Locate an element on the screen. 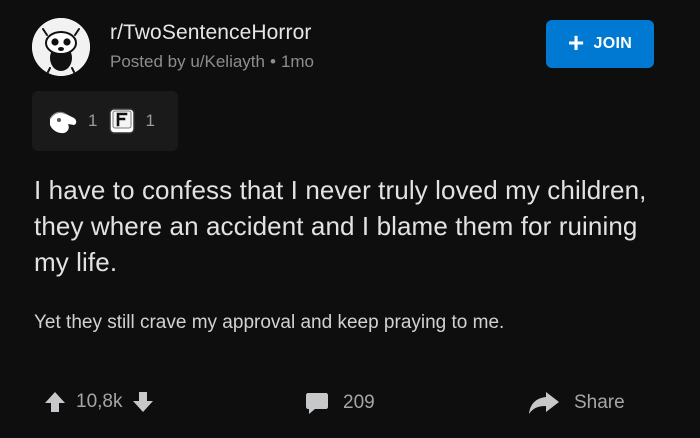 This screenshot has height=438, width=700. horror-mascot-icon is located at coordinates (61, 47).